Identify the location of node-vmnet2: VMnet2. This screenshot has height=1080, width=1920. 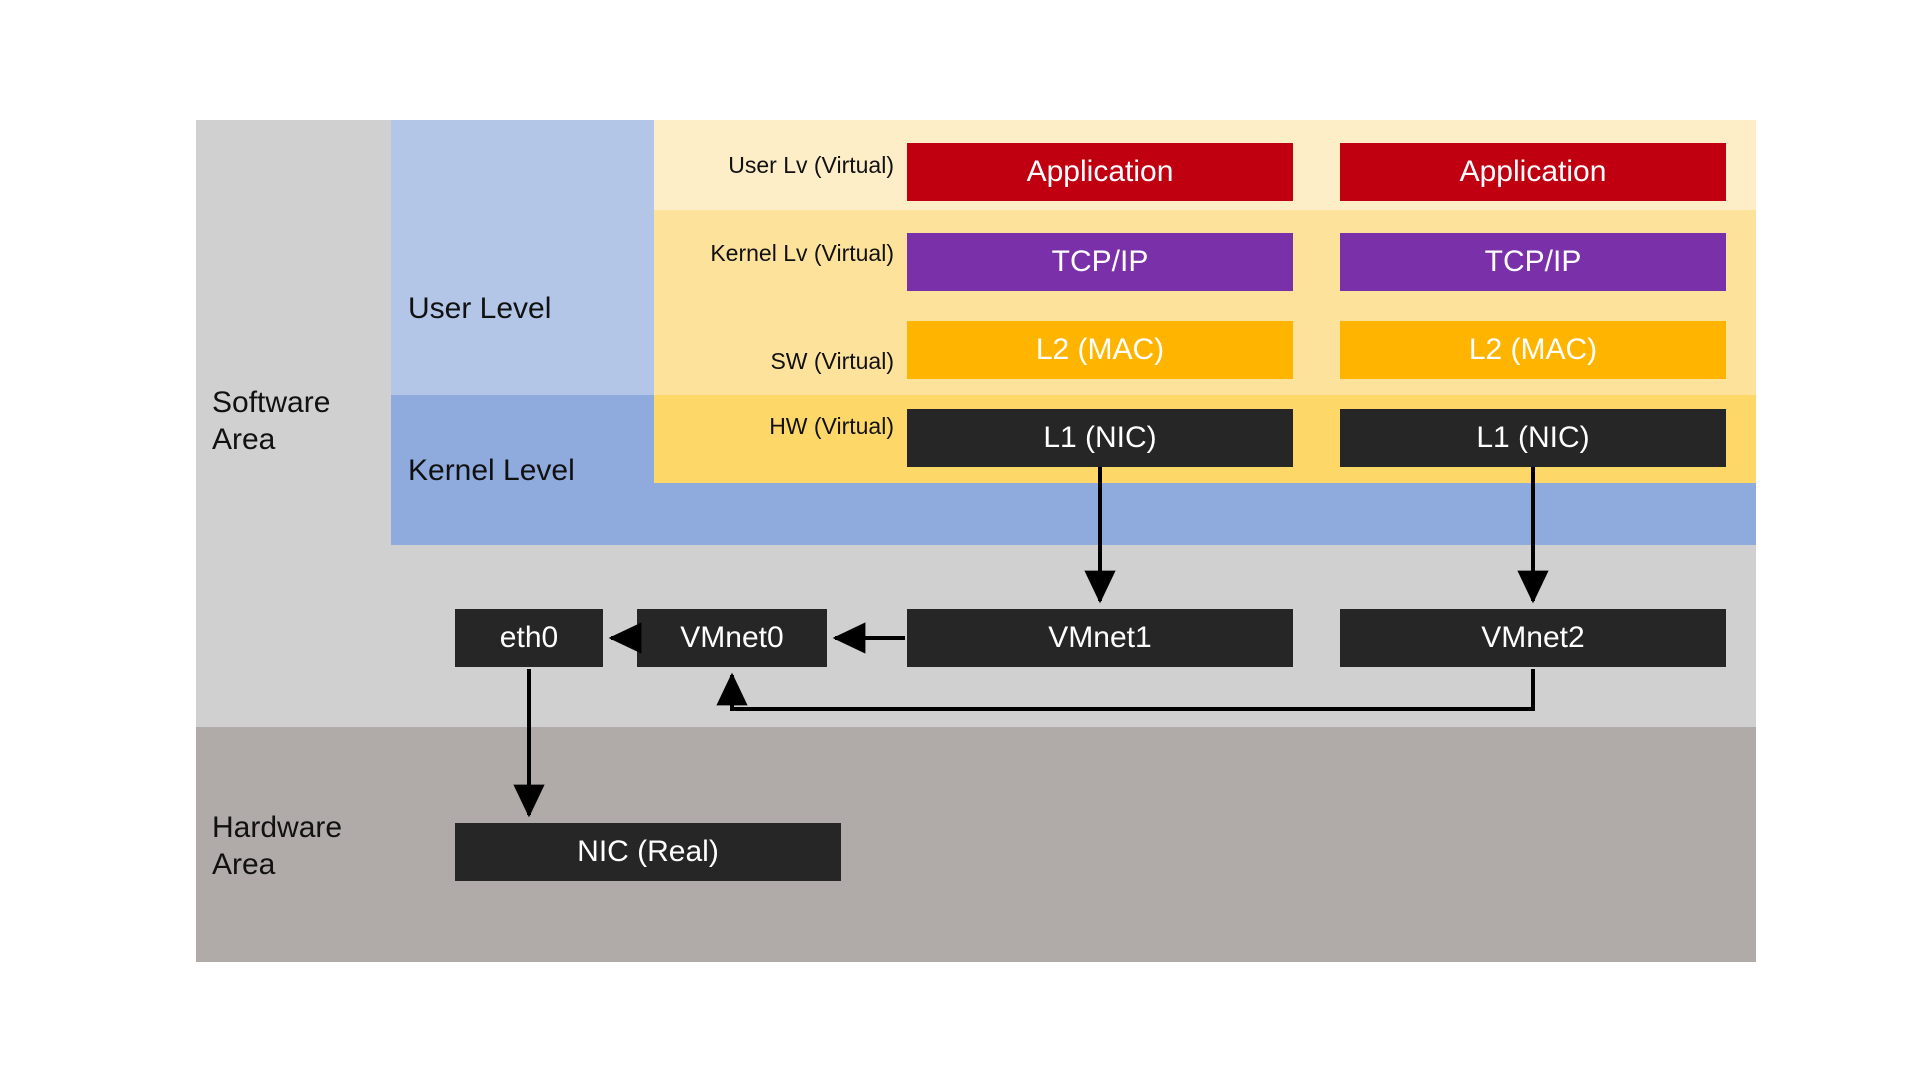
(1533, 638).